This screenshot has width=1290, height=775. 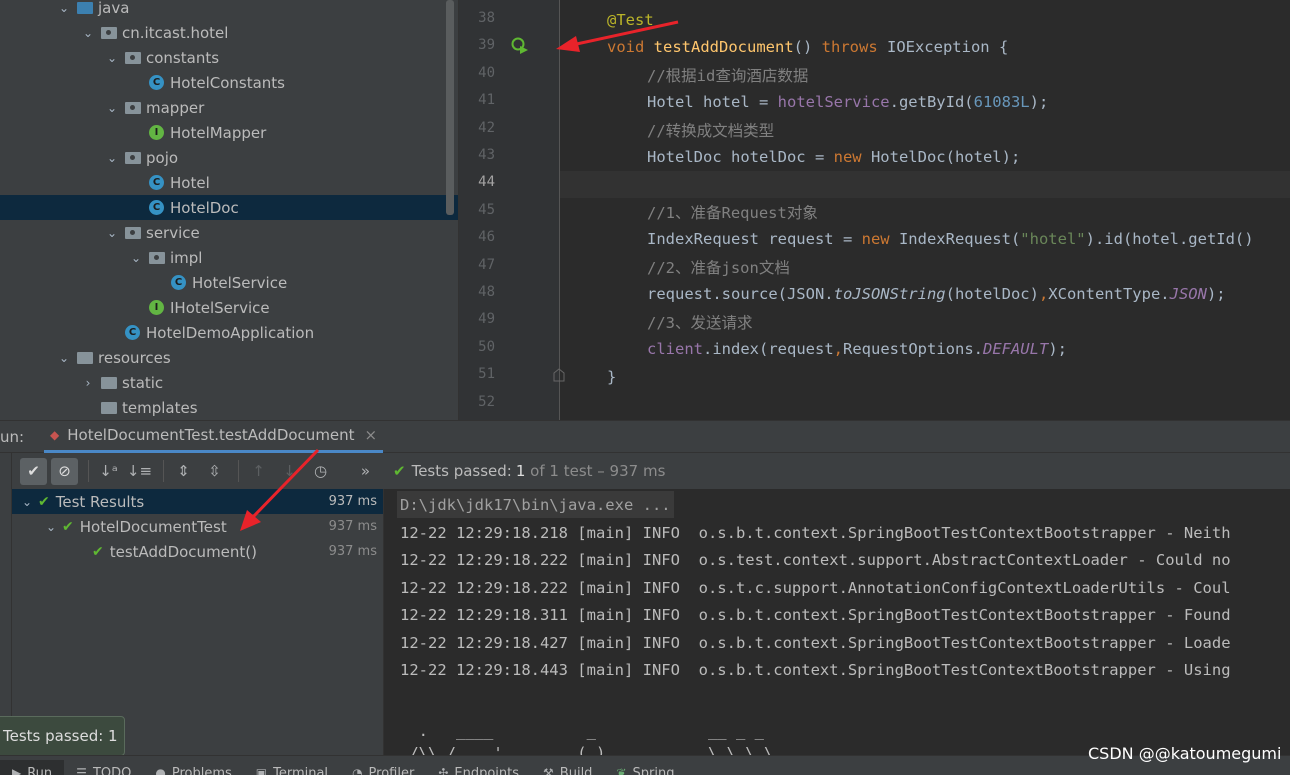 What do you see at coordinates (197, 551) in the screenshot?
I see `test-tree-row-method: ✔ testAddDocument() 937 ms` at bounding box center [197, 551].